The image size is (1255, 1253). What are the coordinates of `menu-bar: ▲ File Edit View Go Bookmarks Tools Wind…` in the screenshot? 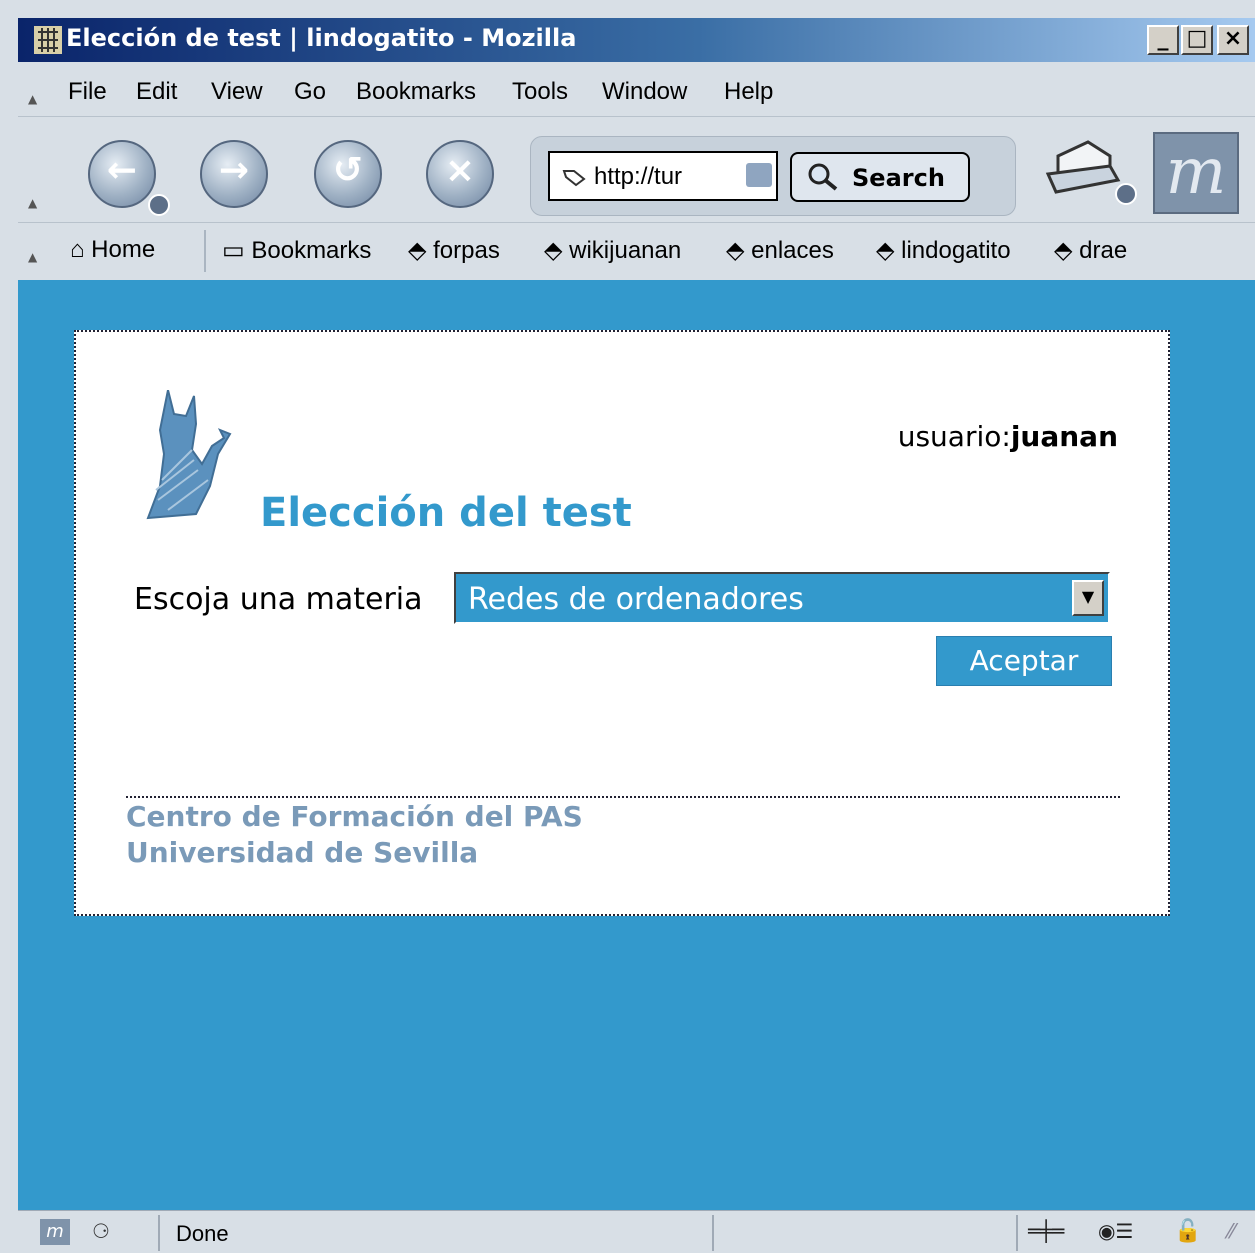 It's located at (636, 91).